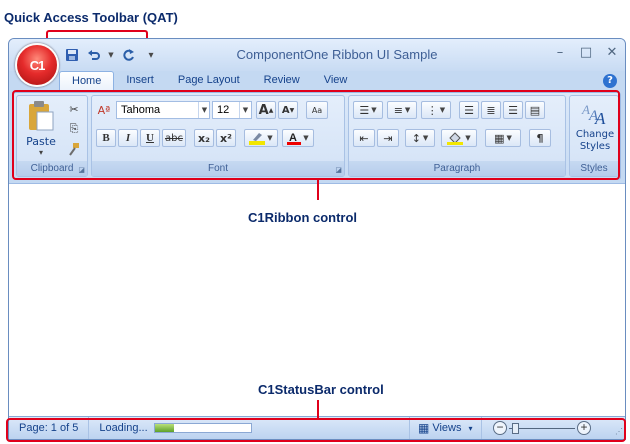 The width and height of the screenshot is (630, 444). I want to click on ribbon-callout-line, so click(318, 190).